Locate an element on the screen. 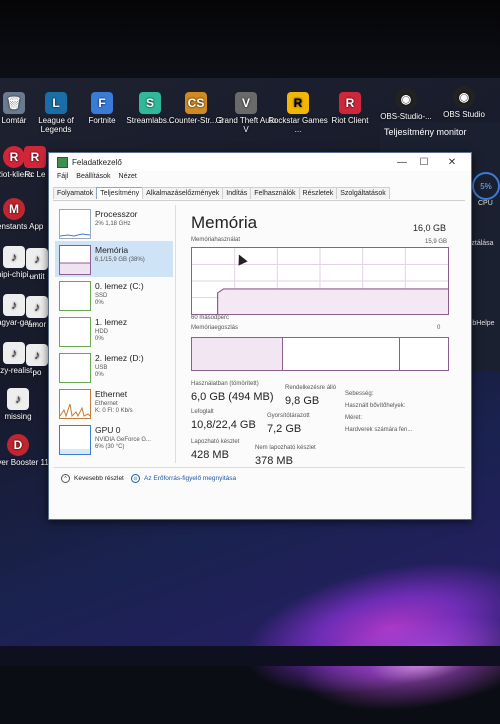 This screenshot has height=724, width=500. title-bar: Feladatkezelő — ☐ ✕ is located at coordinates (260, 162).